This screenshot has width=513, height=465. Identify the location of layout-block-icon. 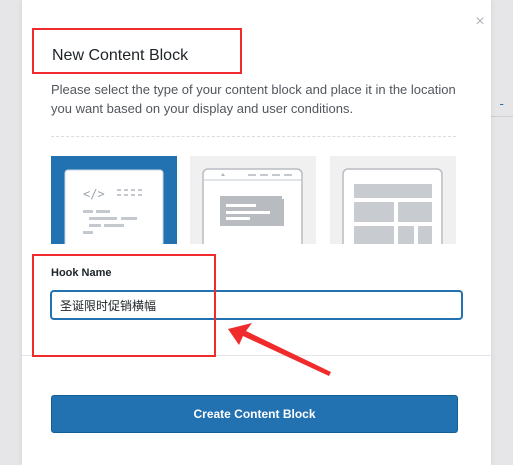
(252, 206).